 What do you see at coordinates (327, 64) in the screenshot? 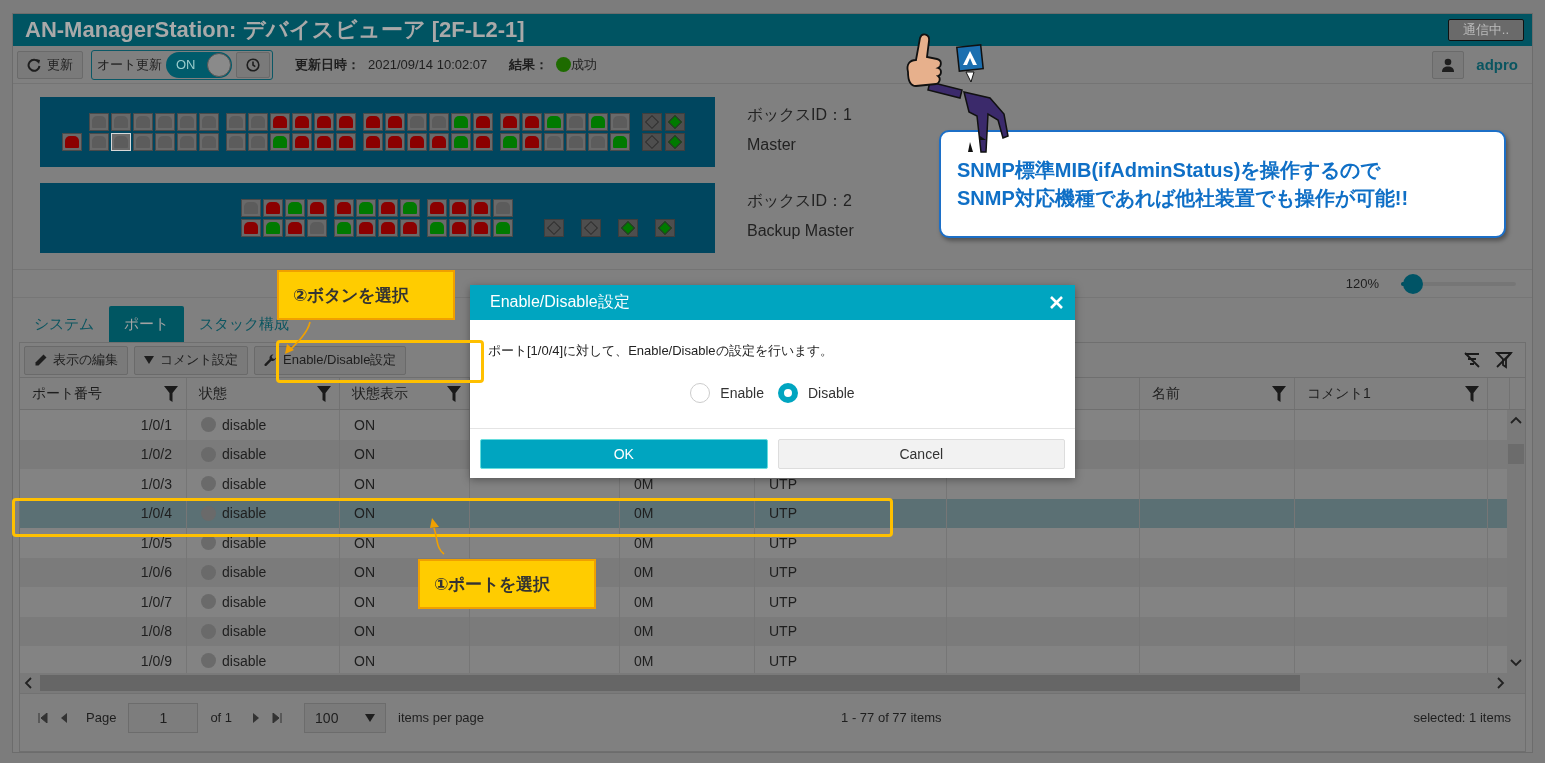
I see `updated-label: 更新日時：` at bounding box center [327, 64].